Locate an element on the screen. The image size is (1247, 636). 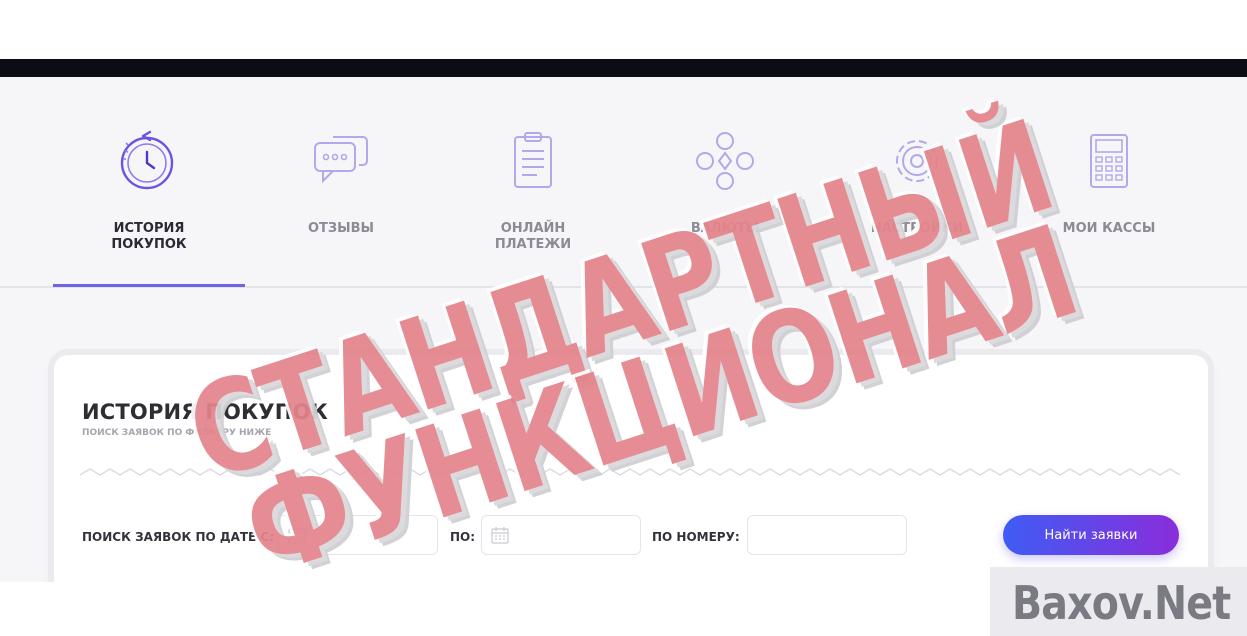
nav-item-online-payments: ОНЛАЙН ПЛАТЕЖИ is located at coordinates (533, 183).